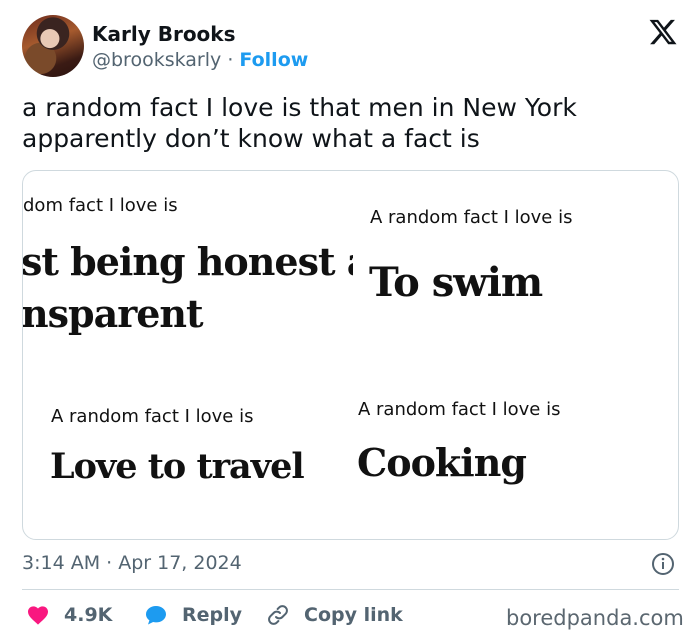  I want to click on author-handle-row: @brookskarly · Follow, so click(200, 60).